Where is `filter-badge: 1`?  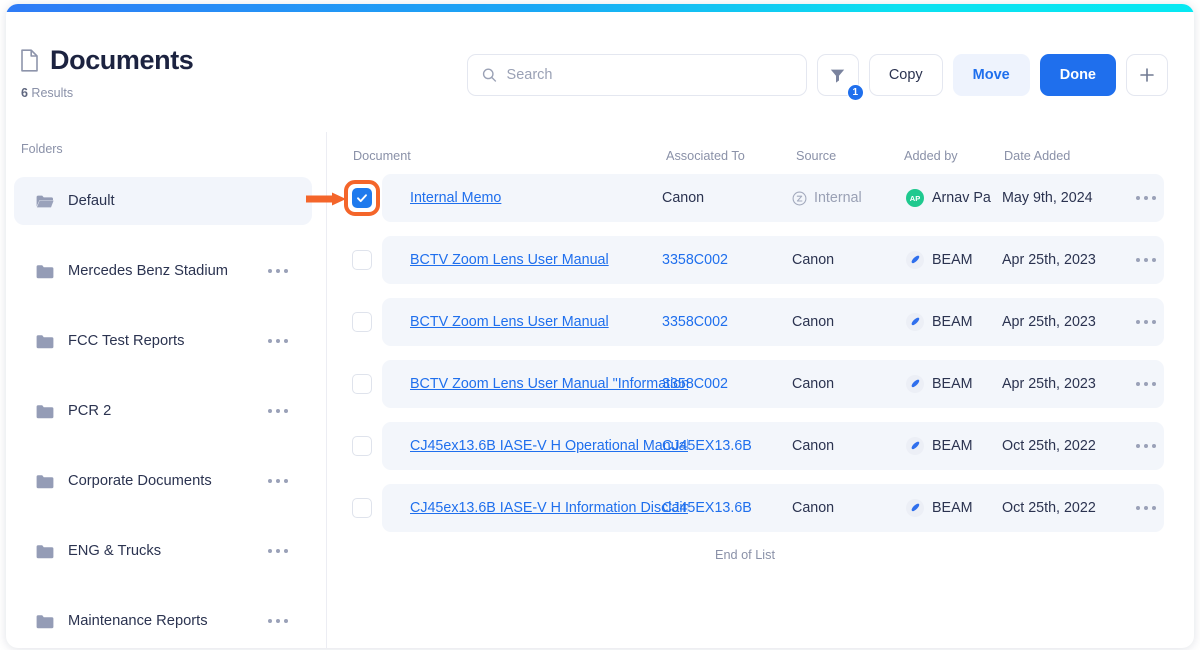 filter-badge: 1 is located at coordinates (855, 92).